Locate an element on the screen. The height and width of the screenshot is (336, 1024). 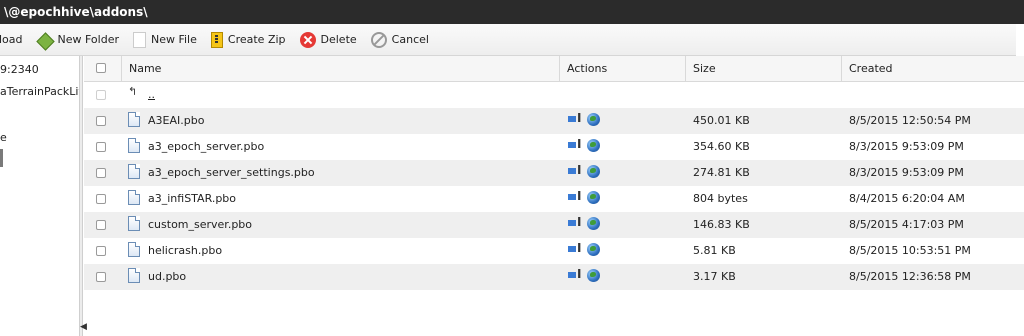
upload-label: pload is located at coordinates (11, 39).